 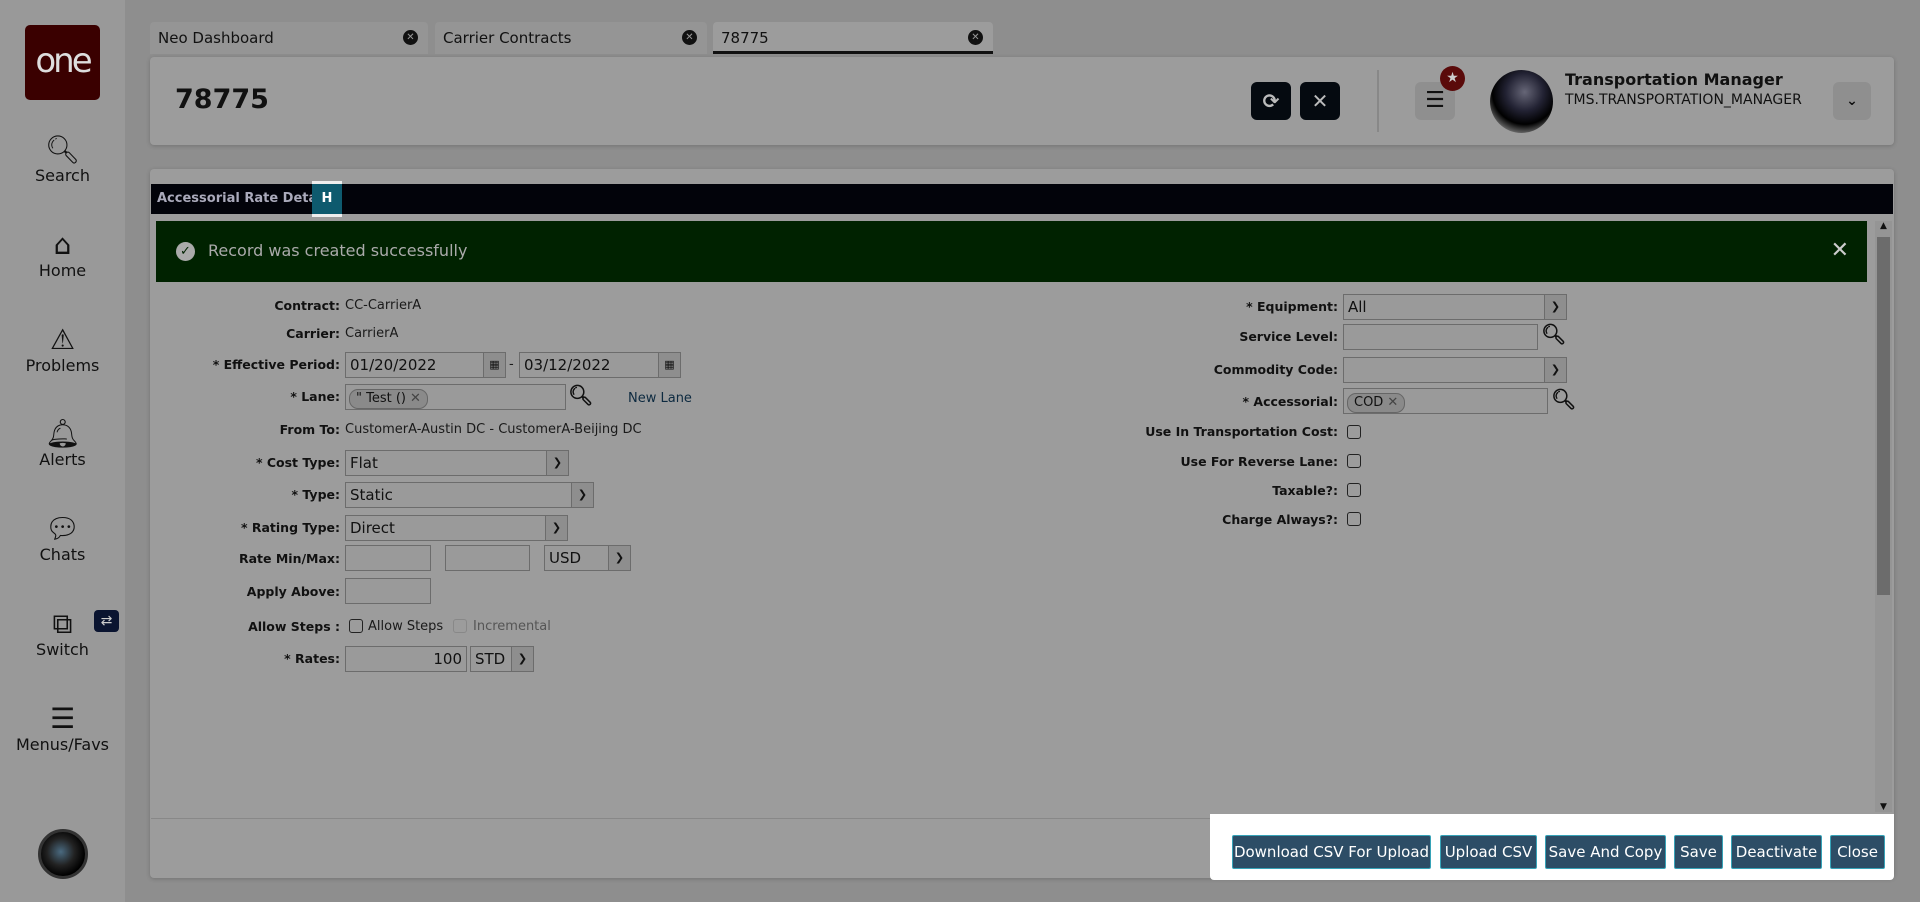 What do you see at coordinates (1488, 852) in the screenshot?
I see `upload-csv-button: Upload CSV` at bounding box center [1488, 852].